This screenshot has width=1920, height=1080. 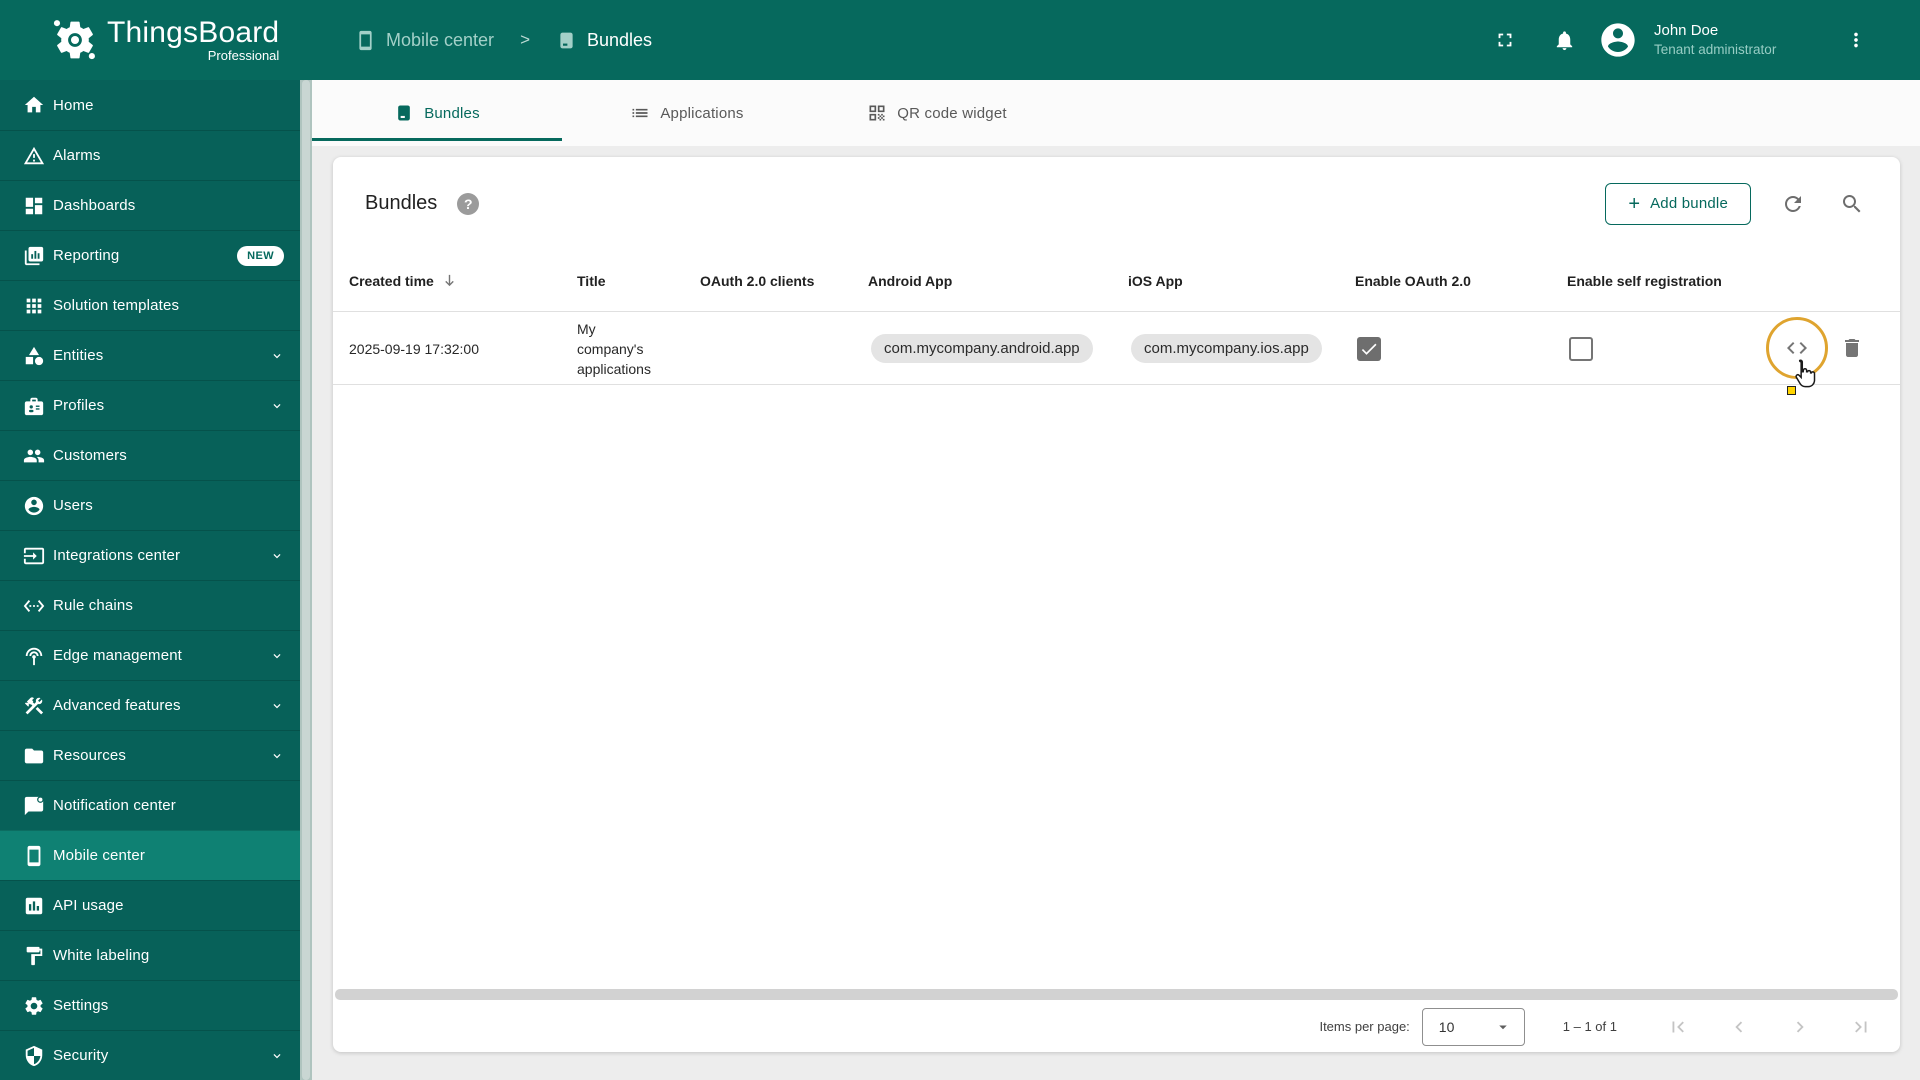 What do you see at coordinates (34, 406) in the screenshot?
I see `badge-icon` at bounding box center [34, 406].